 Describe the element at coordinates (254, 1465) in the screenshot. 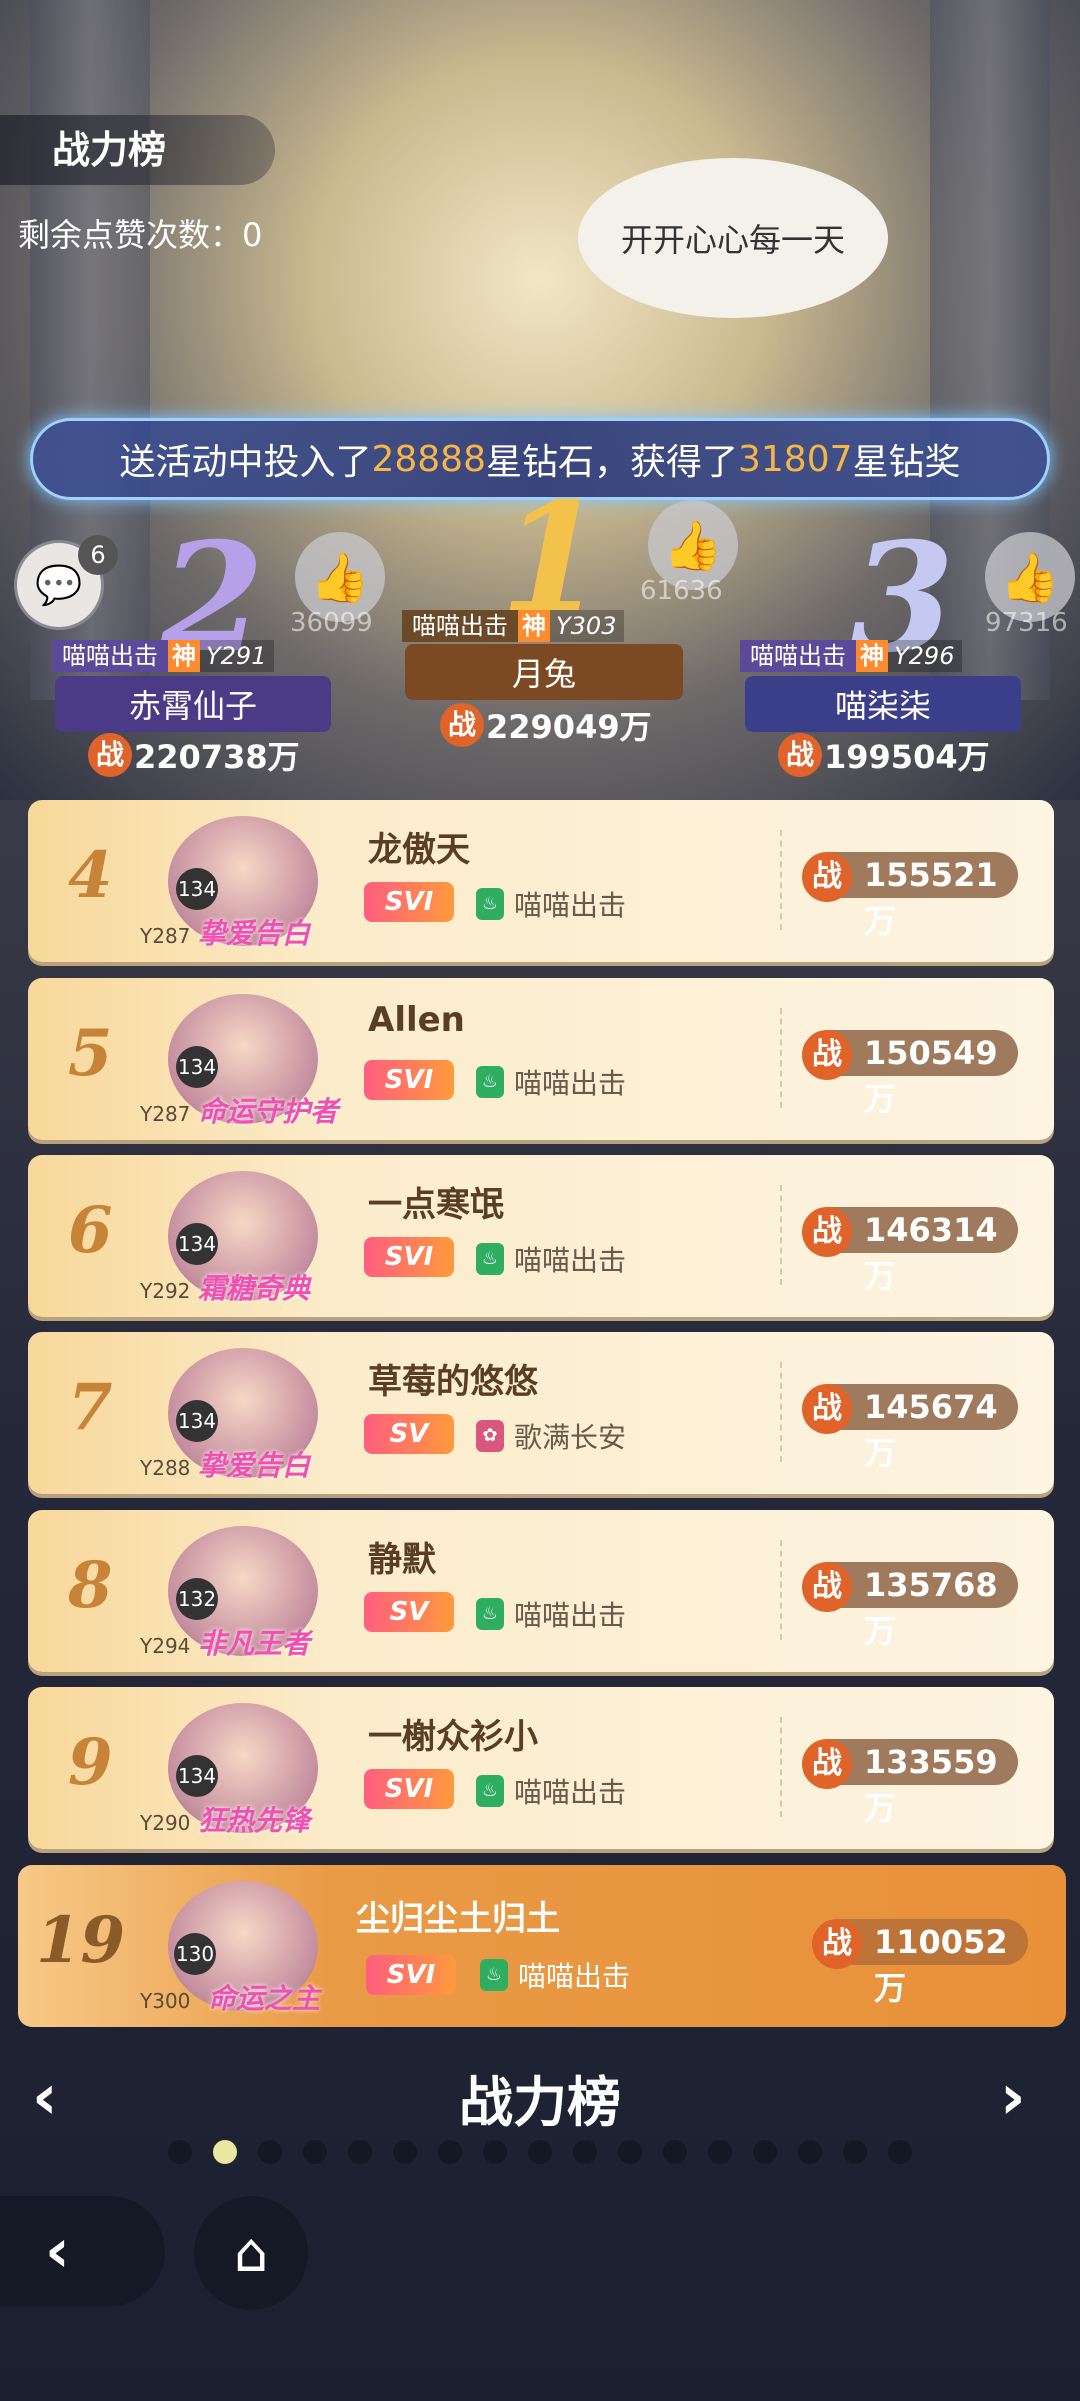

I see `title-tag: 挚爱告白` at that location.